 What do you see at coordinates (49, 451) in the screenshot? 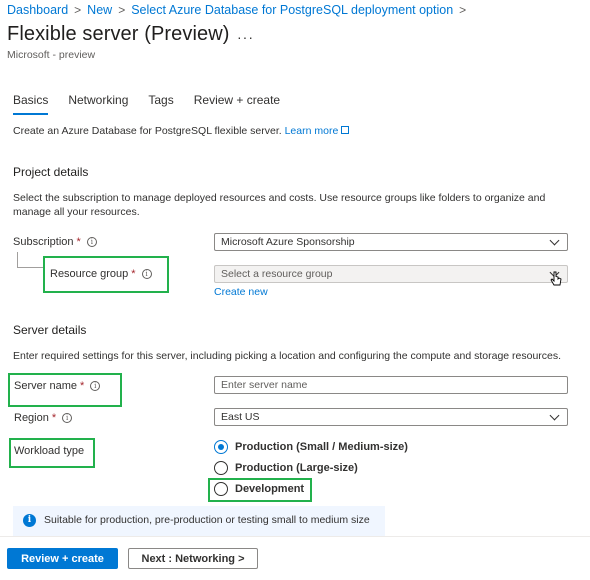
I see `workload-type-label: Workload type` at bounding box center [49, 451].